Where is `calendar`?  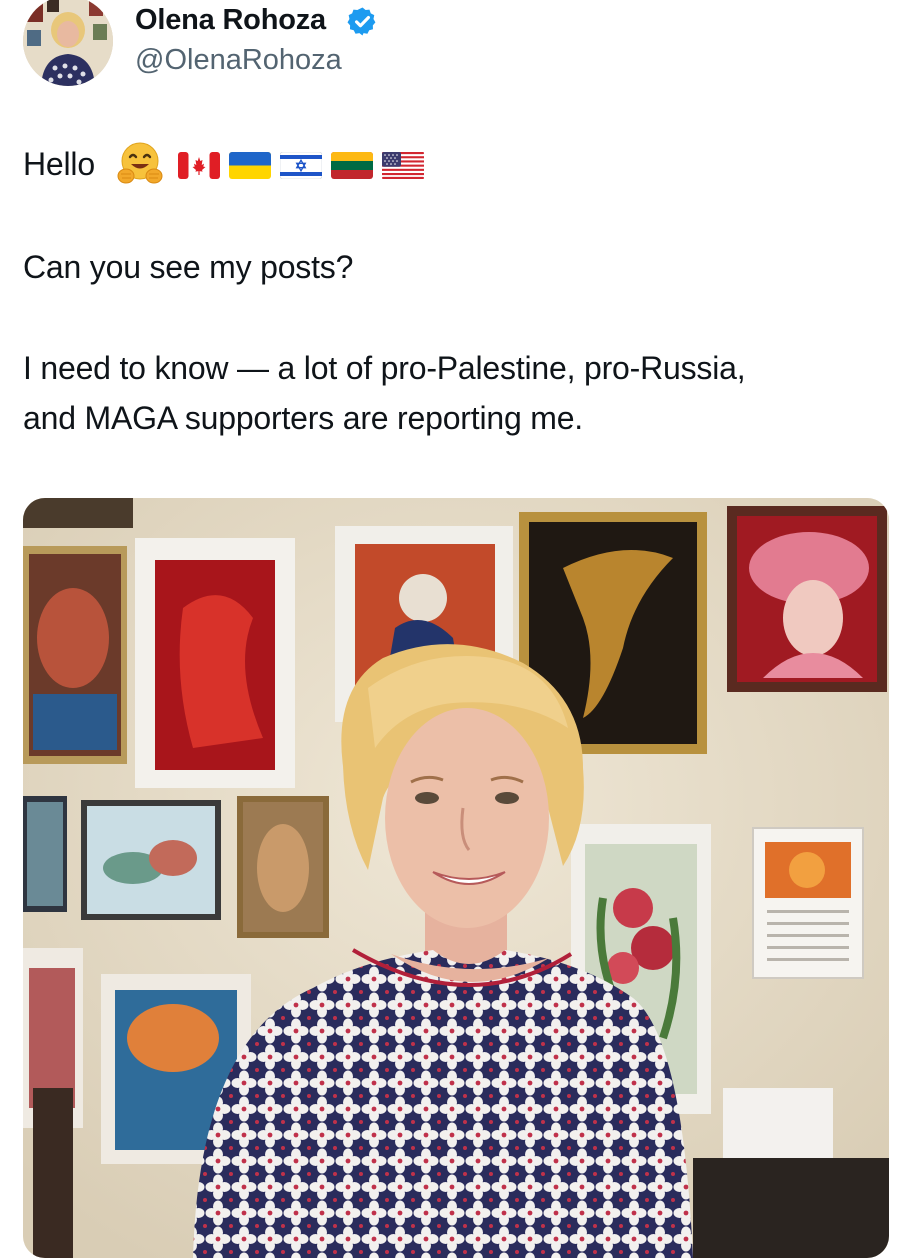
calendar is located at coordinates (808, 903).